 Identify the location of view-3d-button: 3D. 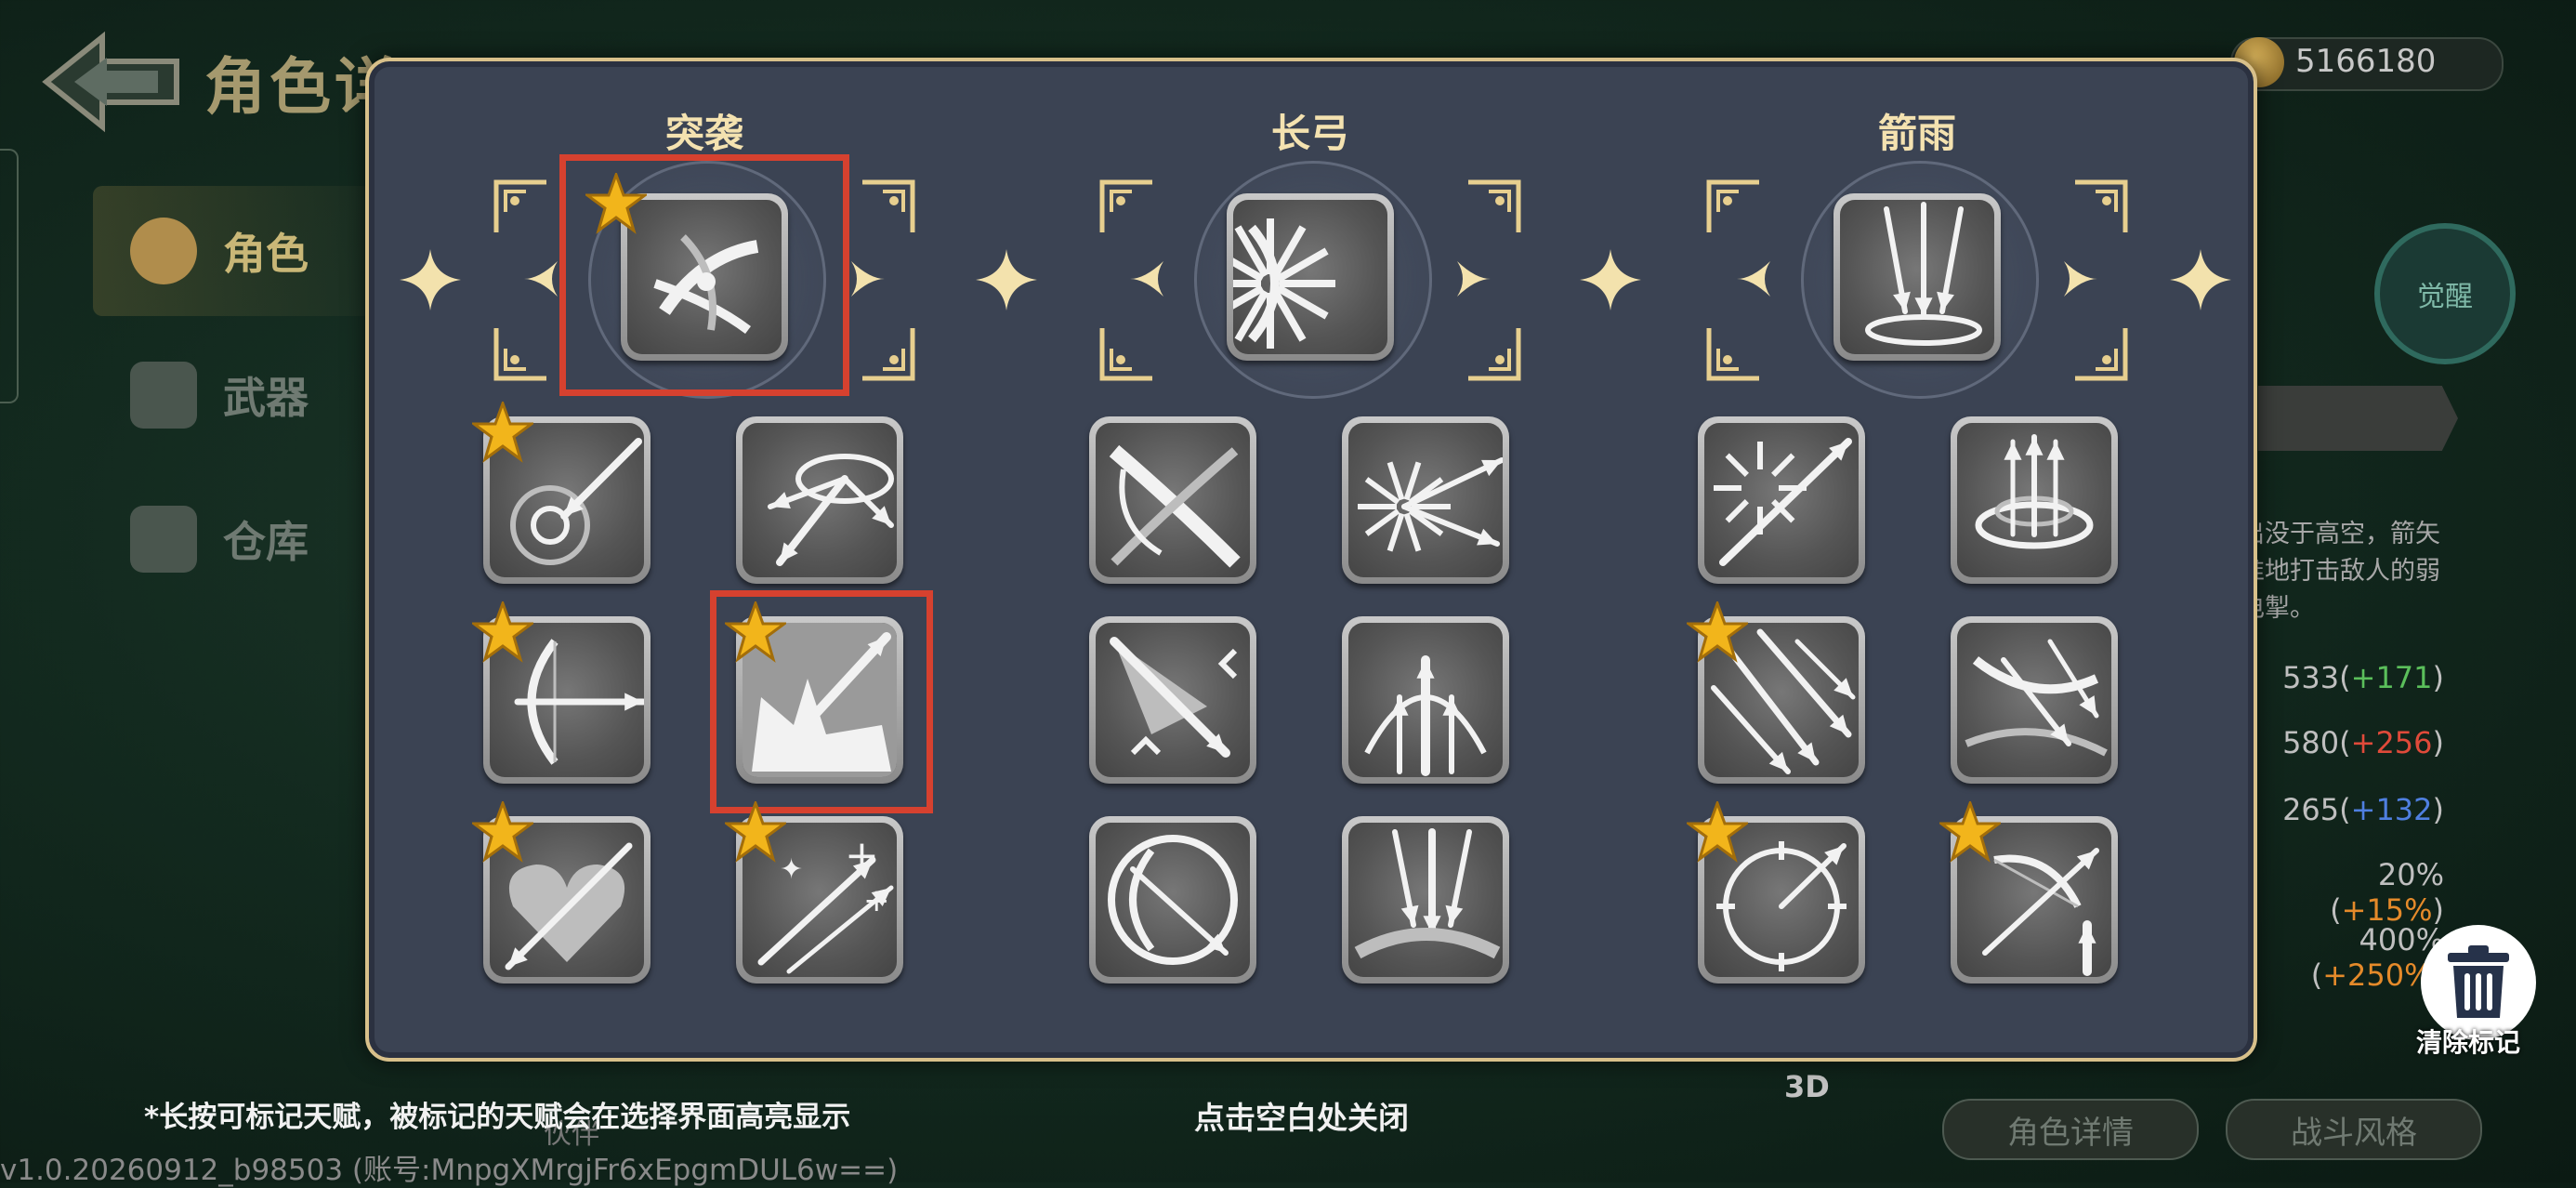
(1807, 1086).